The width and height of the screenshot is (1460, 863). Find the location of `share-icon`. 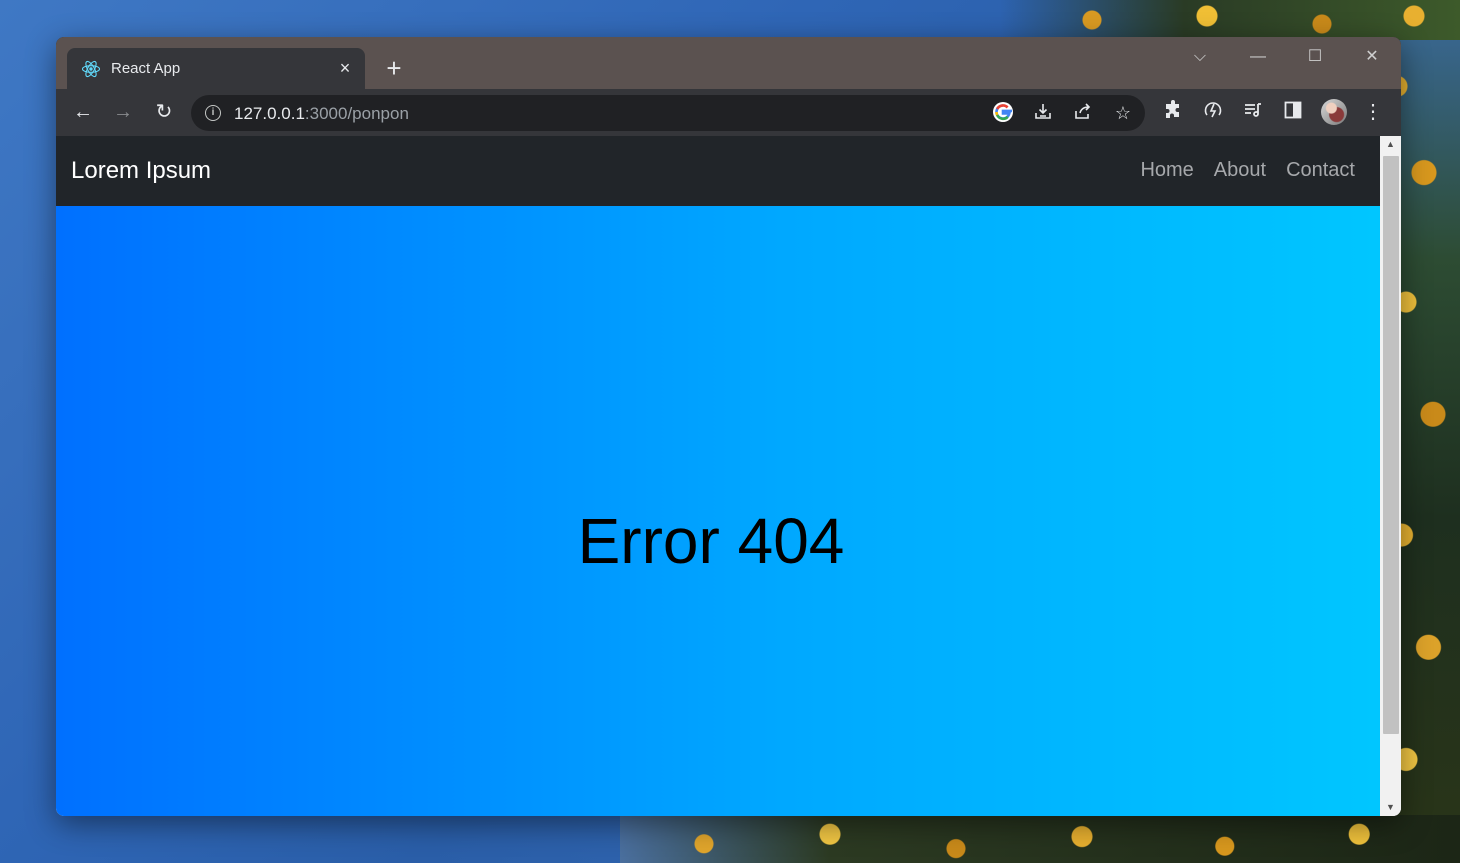

share-icon is located at coordinates (1083, 113).